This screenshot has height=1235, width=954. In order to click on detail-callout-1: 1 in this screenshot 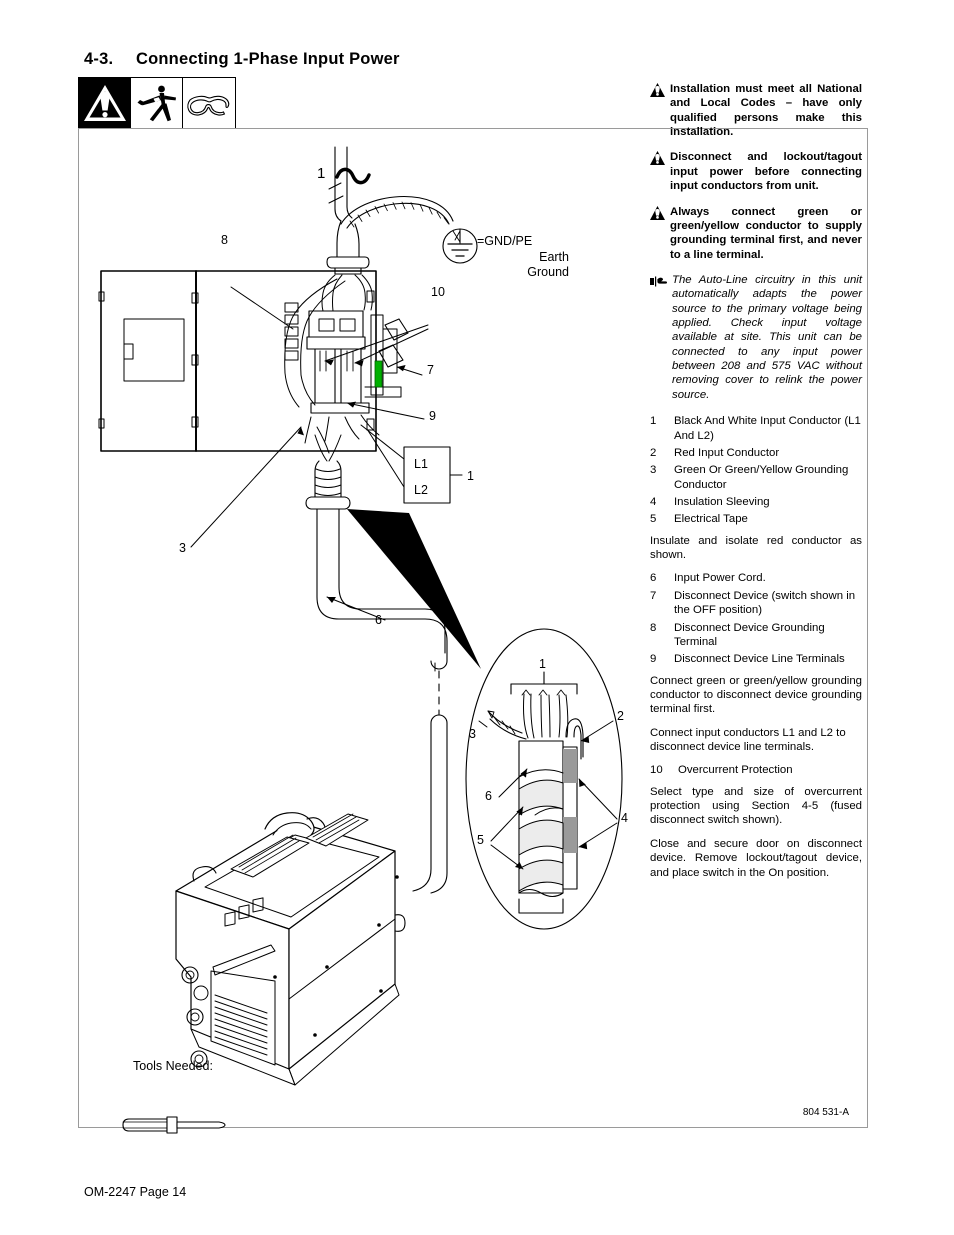, I will do `click(542, 664)`.